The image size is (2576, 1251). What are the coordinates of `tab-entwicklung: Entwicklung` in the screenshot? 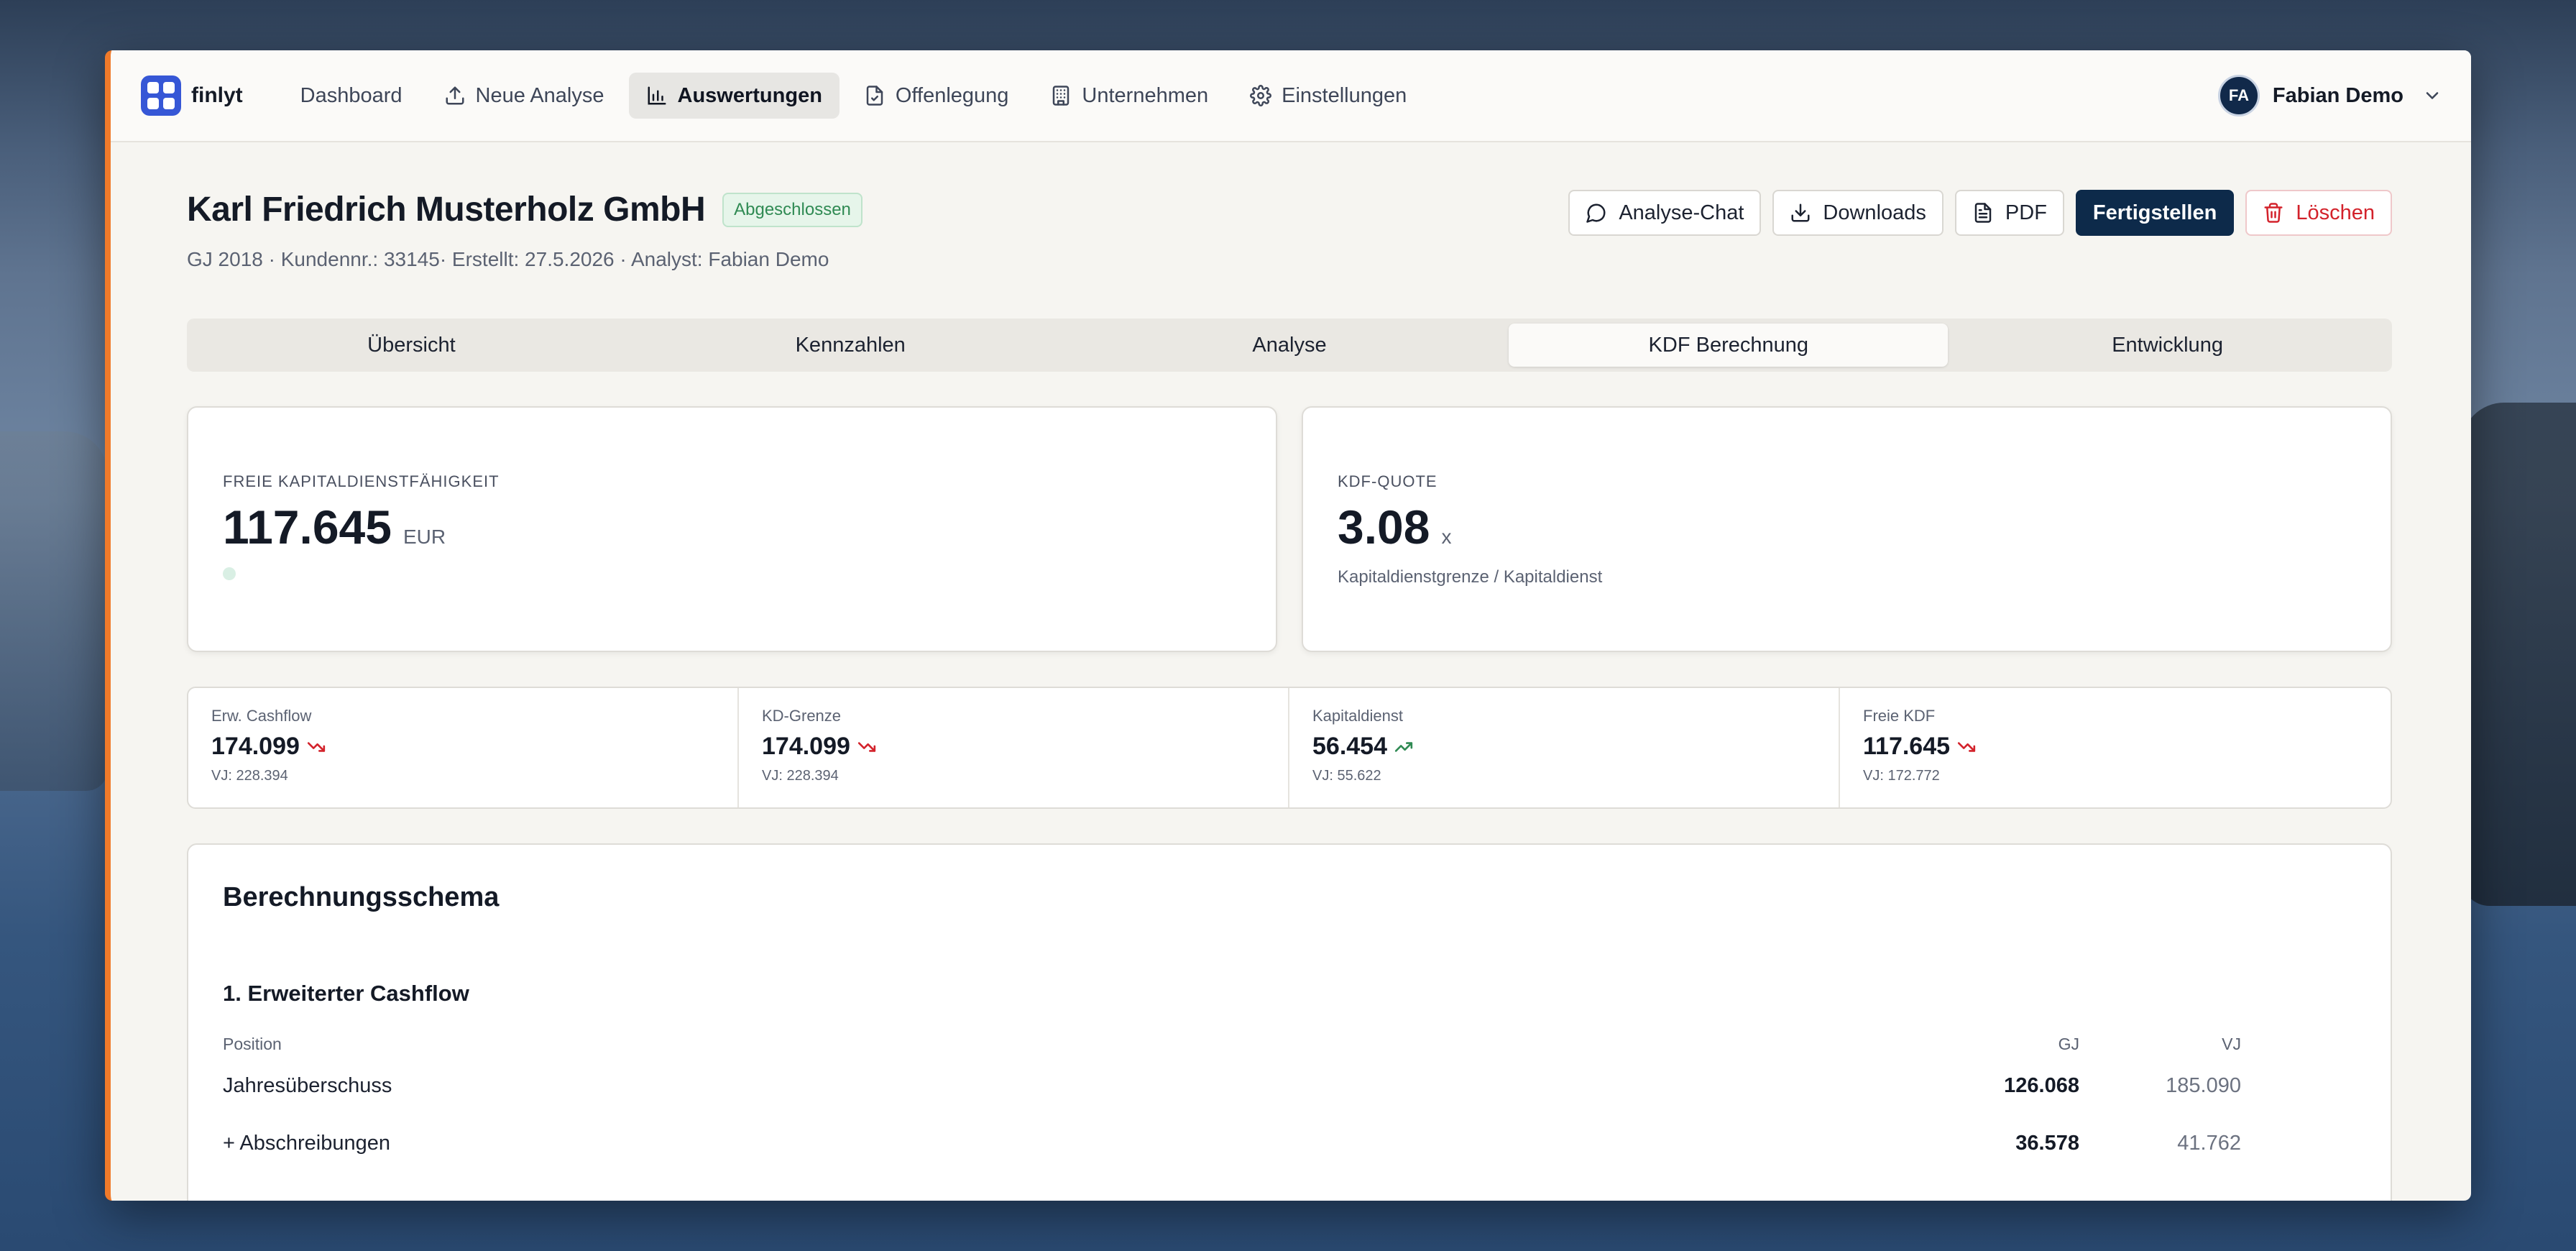 It's located at (2167, 345).